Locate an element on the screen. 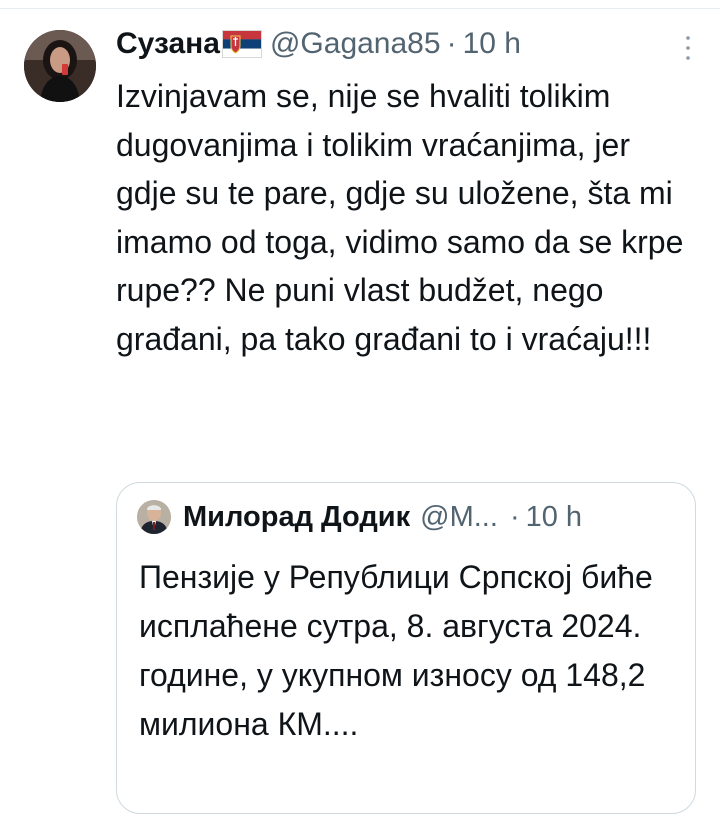 The image size is (720, 822). profile-photo is located at coordinates (60, 66).